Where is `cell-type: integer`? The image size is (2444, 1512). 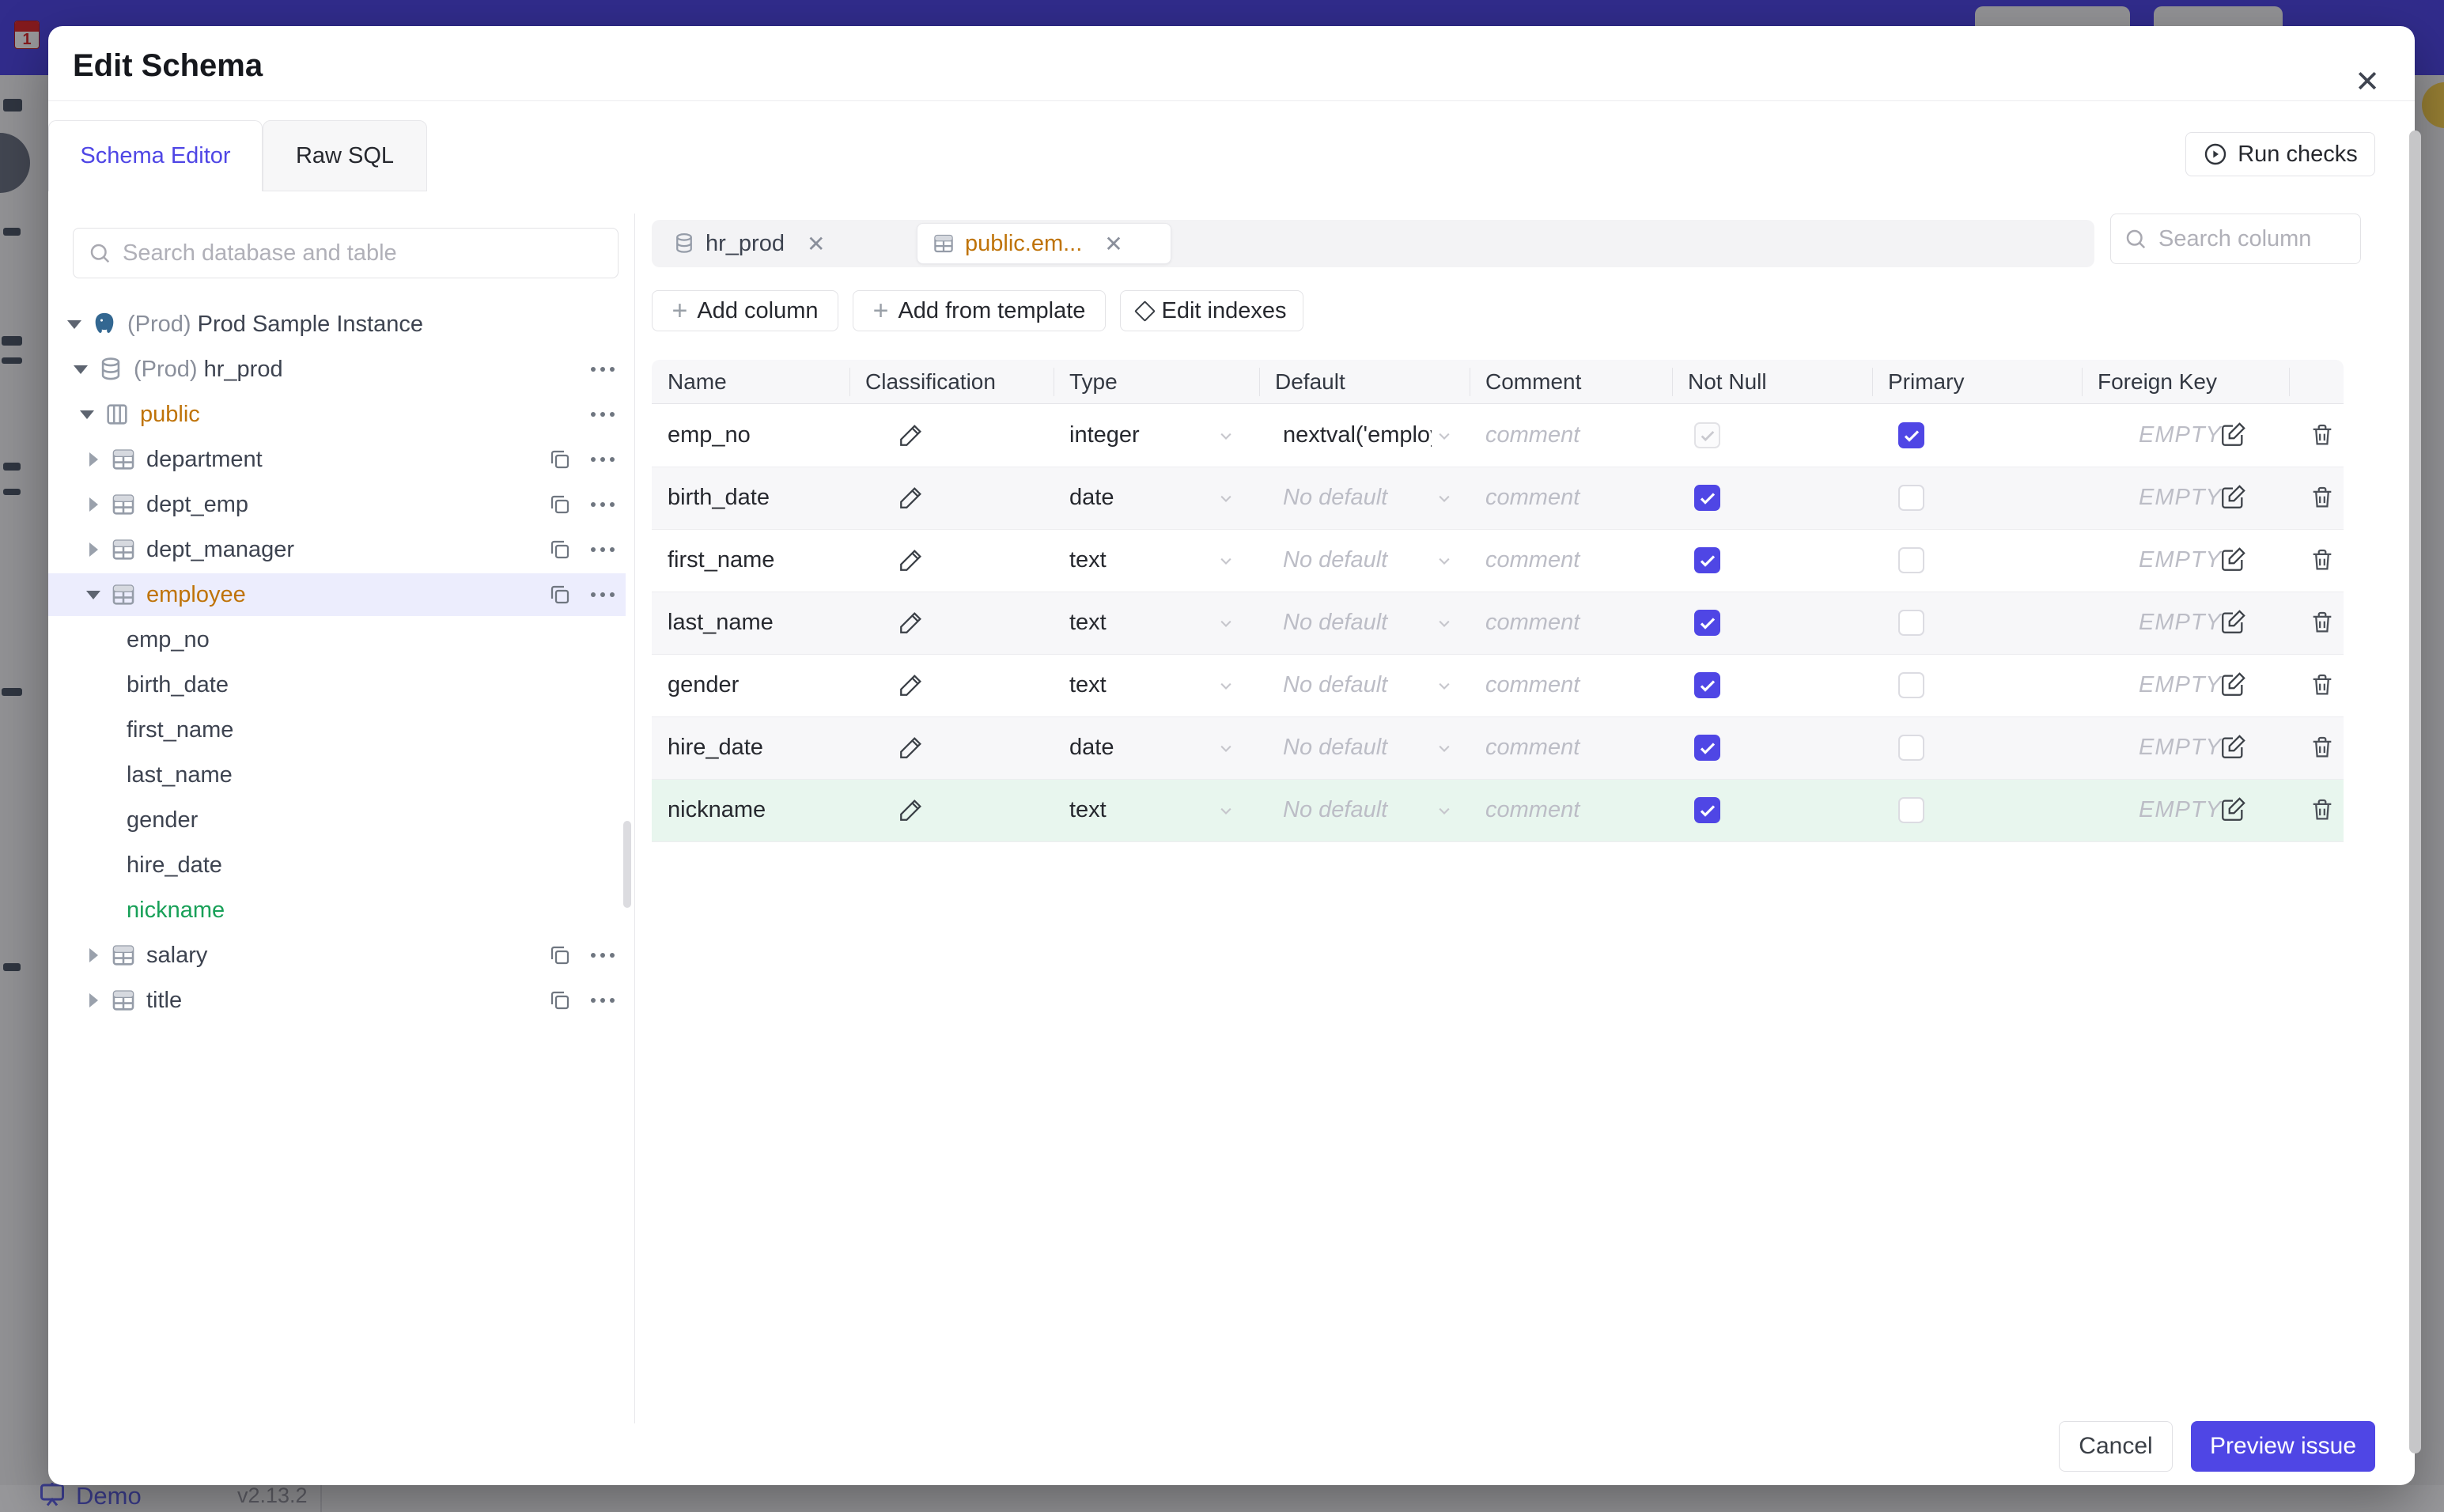 cell-type: integer is located at coordinates (1140, 435).